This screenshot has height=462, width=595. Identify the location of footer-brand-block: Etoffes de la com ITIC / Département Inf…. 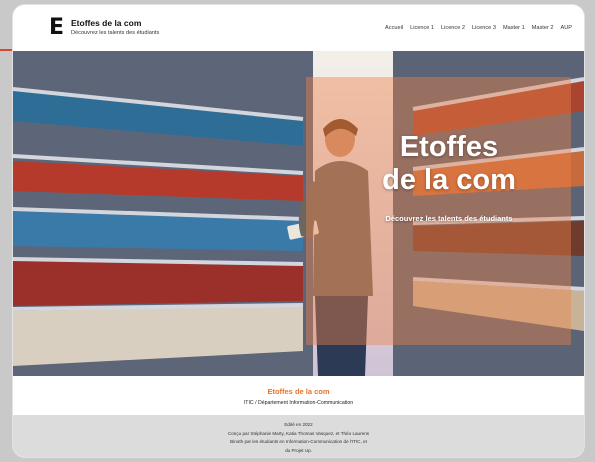
(298, 395).